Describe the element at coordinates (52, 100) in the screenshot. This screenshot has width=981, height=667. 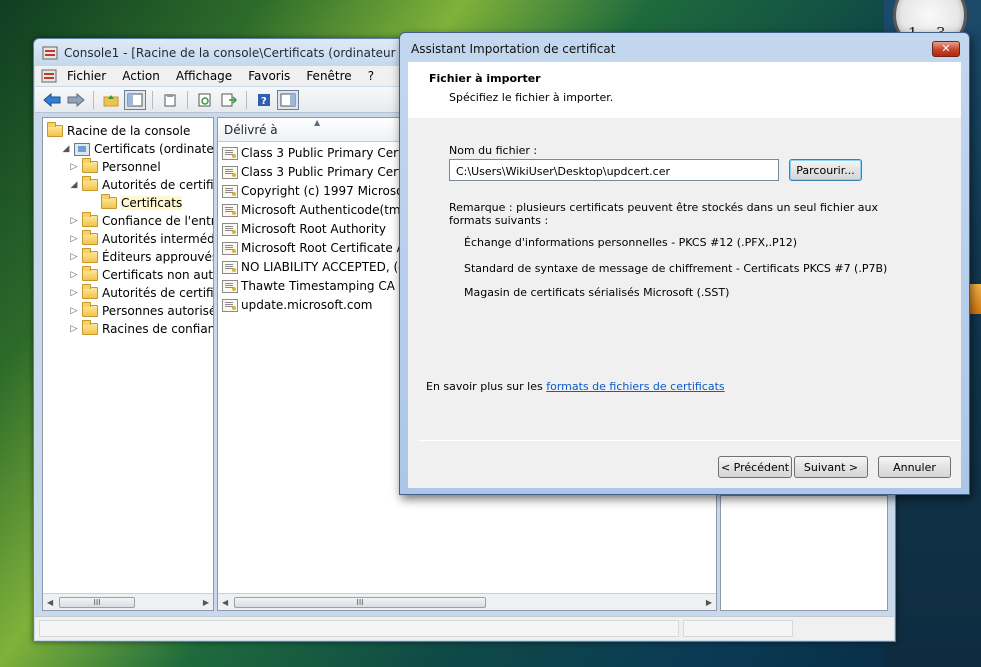
I see `back-button` at that location.